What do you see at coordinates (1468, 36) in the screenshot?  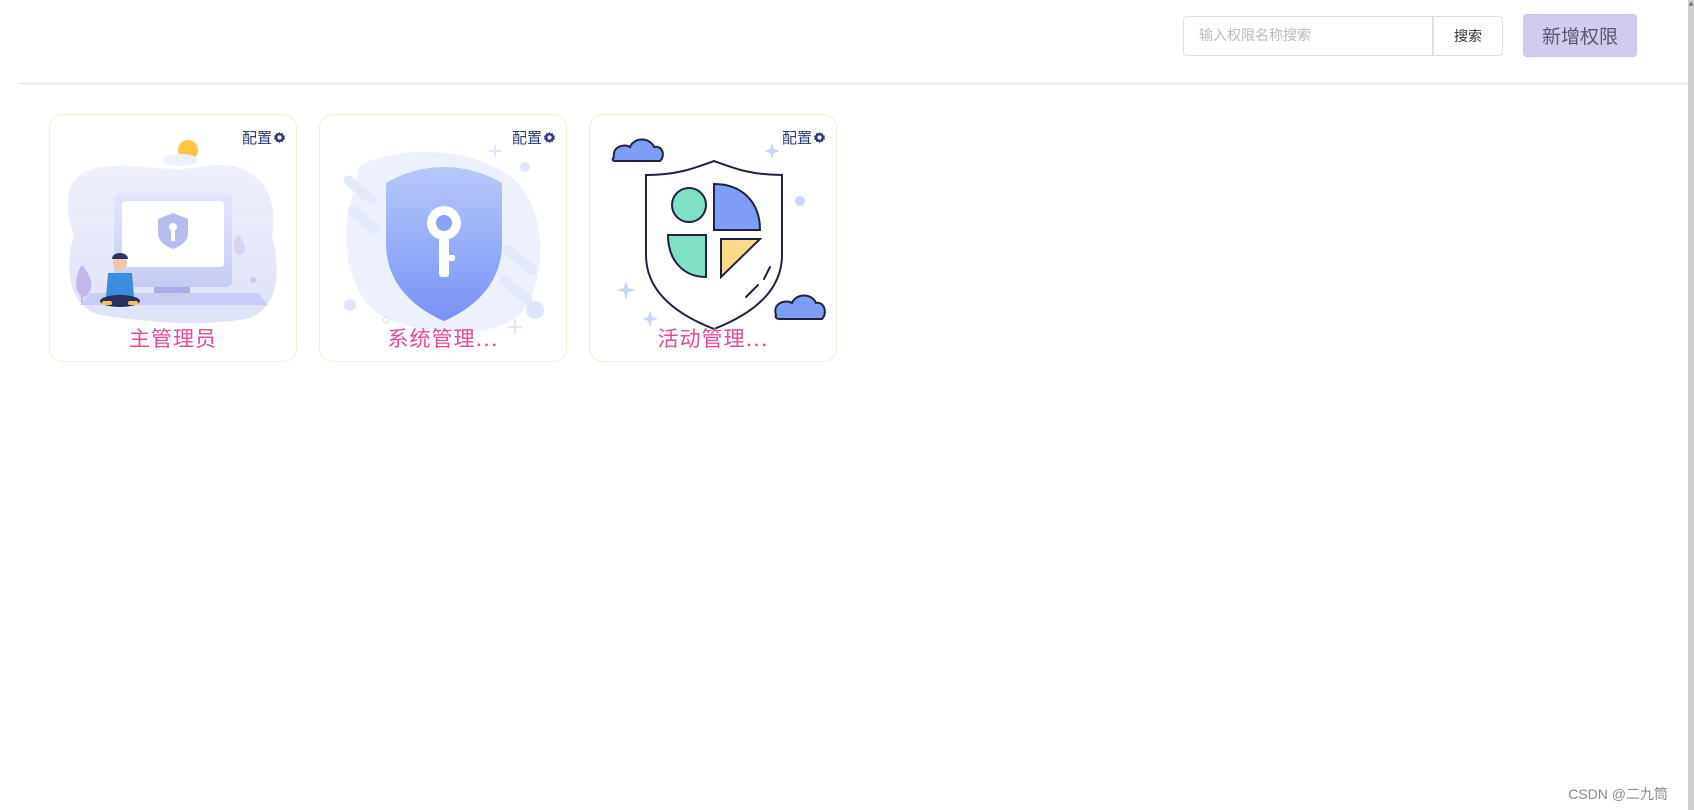 I see `search-button: 搜索` at bounding box center [1468, 36].